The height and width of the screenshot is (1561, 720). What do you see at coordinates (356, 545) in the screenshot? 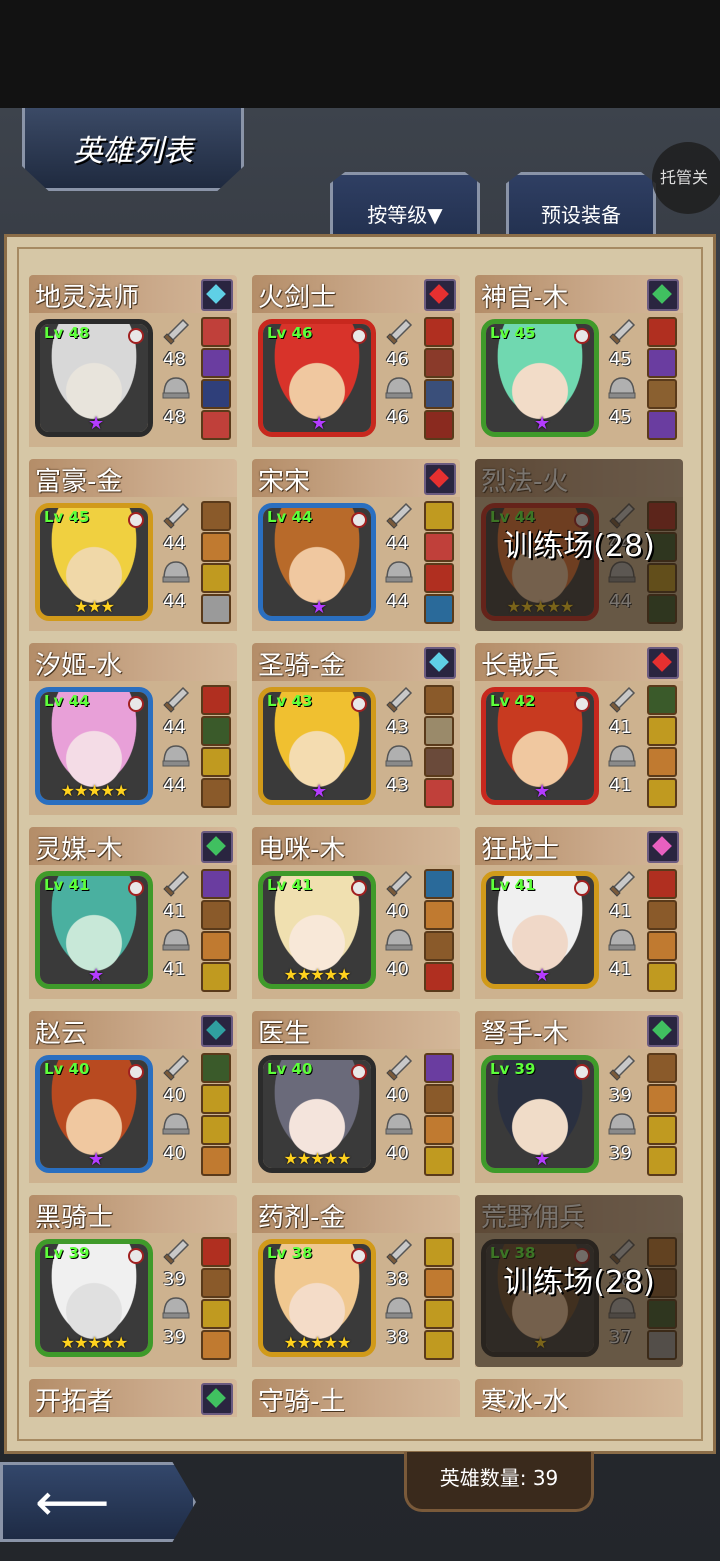
I see `hero-card: 宋宋 Lv 44 ★ 44 44` at bounding box center [356, 545].